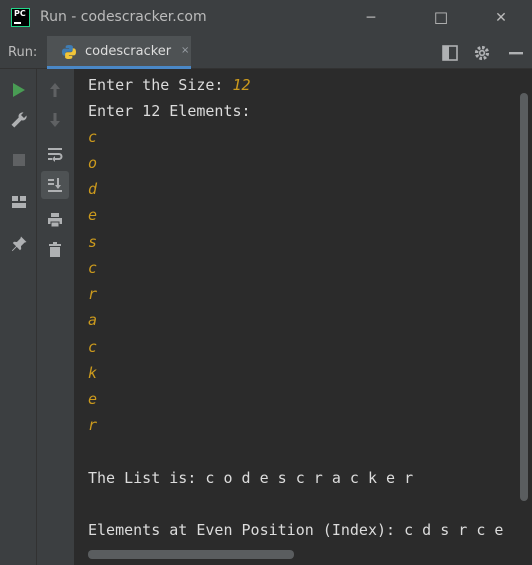 This screenshot has height=565, width=532. What do you see at coordinates (55, 220) in the screenshot?
I see `print-icon` at bounding box center [55, 220].